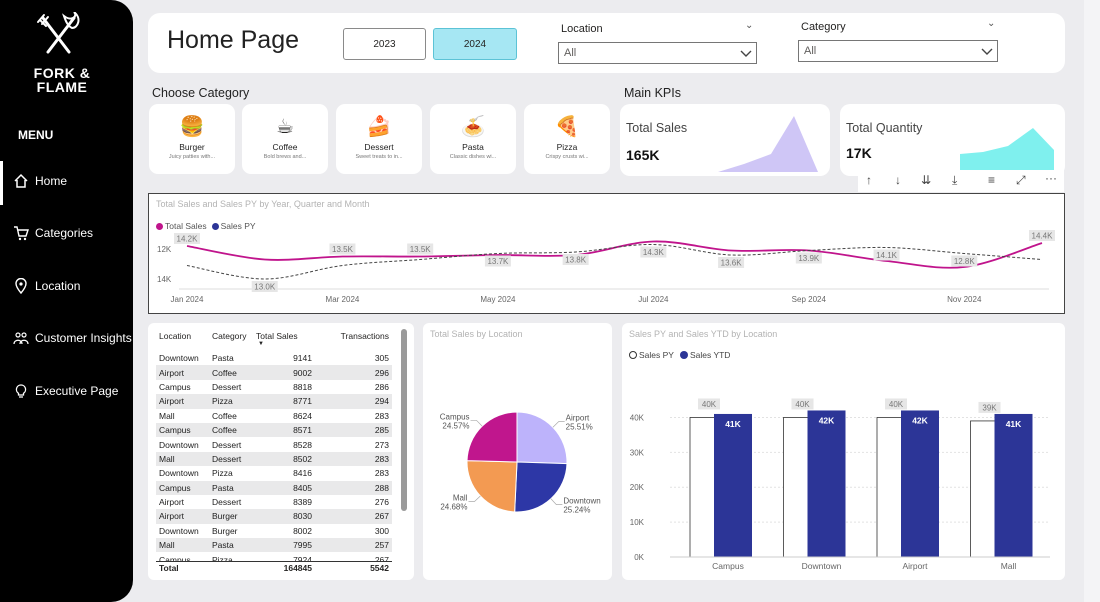 This screenshot has height=602, width=1100. Describe the element at coordinates (58, 33) in the screenshot. I see `fork-knife-flame-logo-icon` at that location.